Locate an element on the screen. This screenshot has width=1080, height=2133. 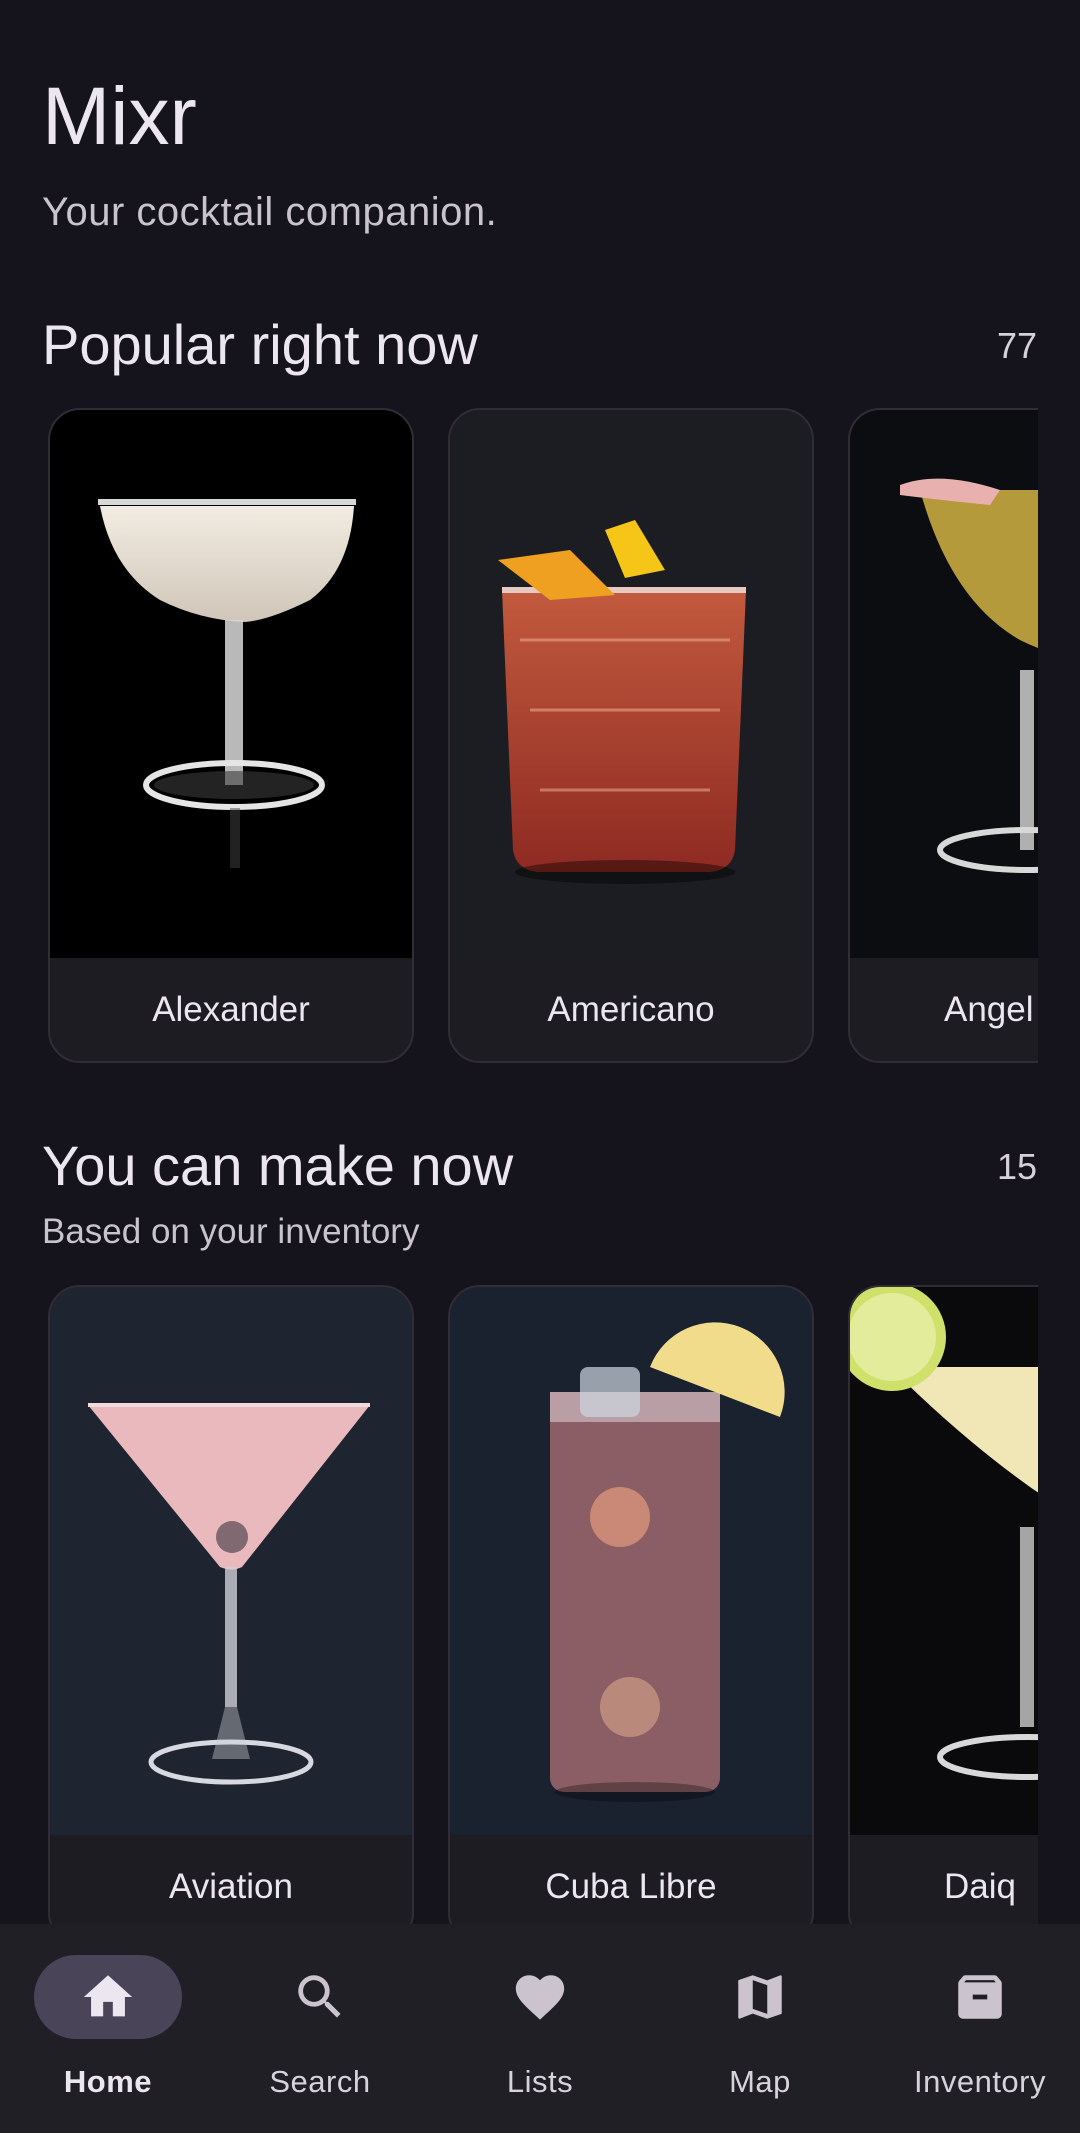
nav-label: Lists is located at coordinates (540, 2081).